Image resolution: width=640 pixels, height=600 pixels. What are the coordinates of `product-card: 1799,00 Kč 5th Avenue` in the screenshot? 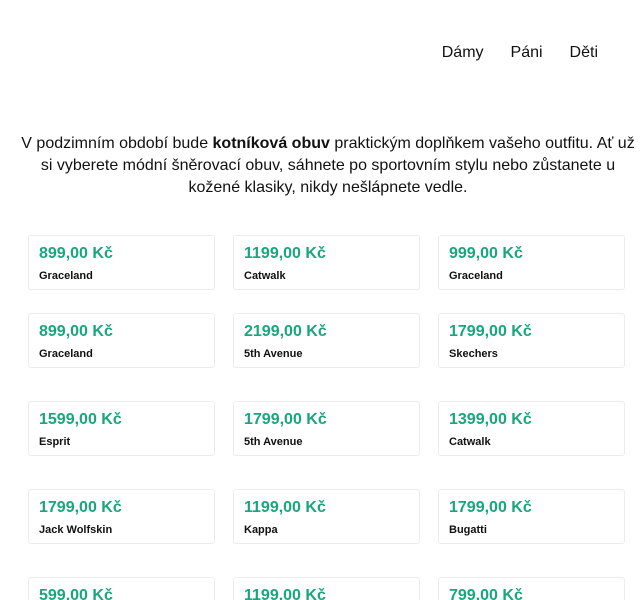 It's located at (326, 428).